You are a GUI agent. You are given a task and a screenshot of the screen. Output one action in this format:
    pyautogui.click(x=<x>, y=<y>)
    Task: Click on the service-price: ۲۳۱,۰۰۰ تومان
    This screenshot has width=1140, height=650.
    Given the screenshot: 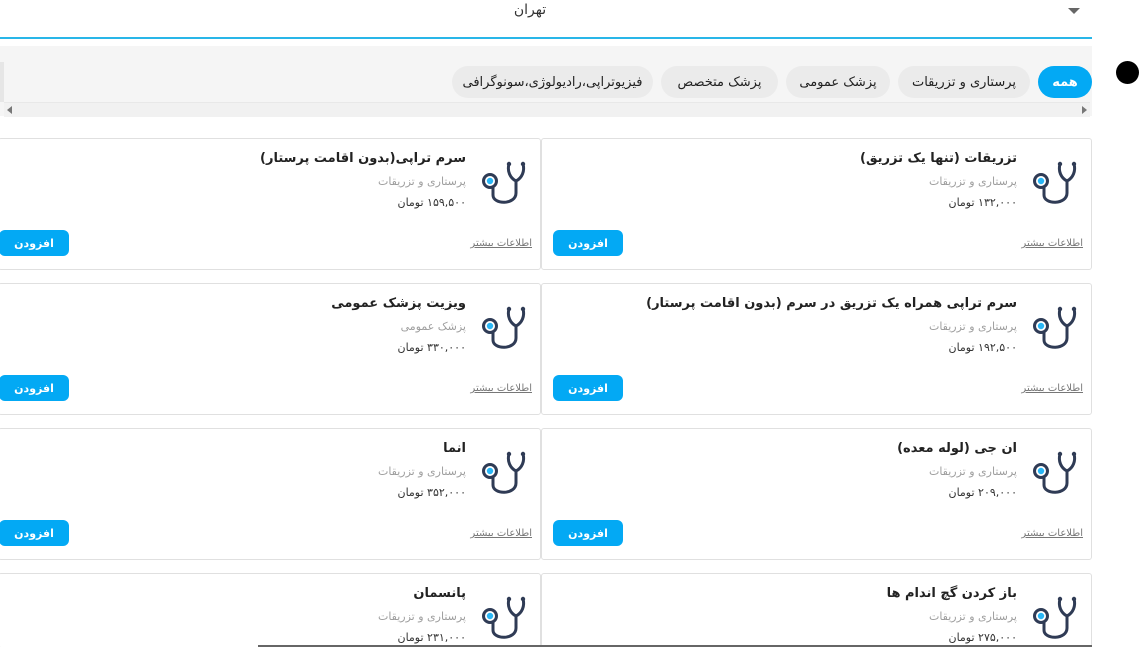 What is the action you would take?
    pyautogui.click(x=431, y=637)
    